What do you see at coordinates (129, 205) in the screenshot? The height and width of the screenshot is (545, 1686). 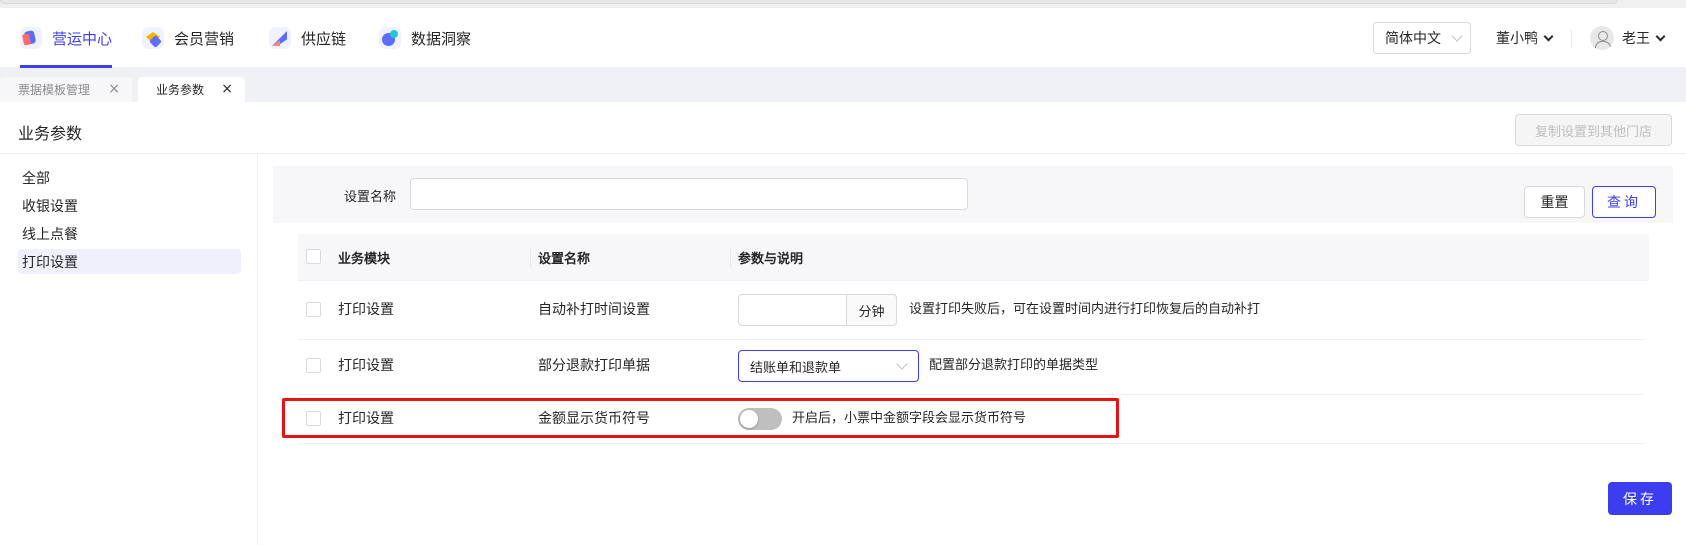 I see `side-item-cashier: 收银设置` at bounding box center [129, 205].